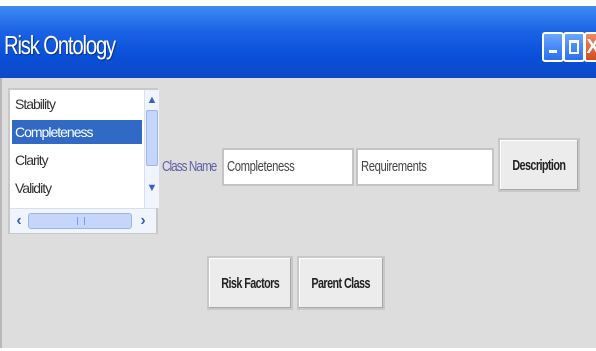 The image size is (596, 351). What do you see at coordinates (189, 166) in the screenshot?
I see `class-name-label: Class Name` at bounding box center [189, 166].